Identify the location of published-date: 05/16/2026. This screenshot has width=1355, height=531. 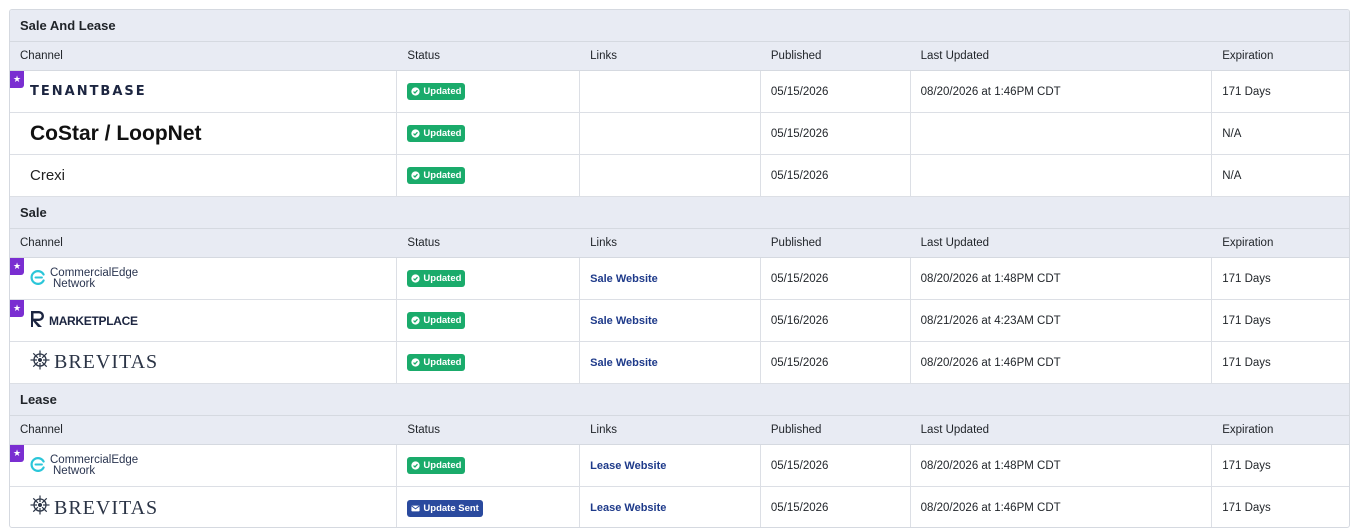
(836, 320).